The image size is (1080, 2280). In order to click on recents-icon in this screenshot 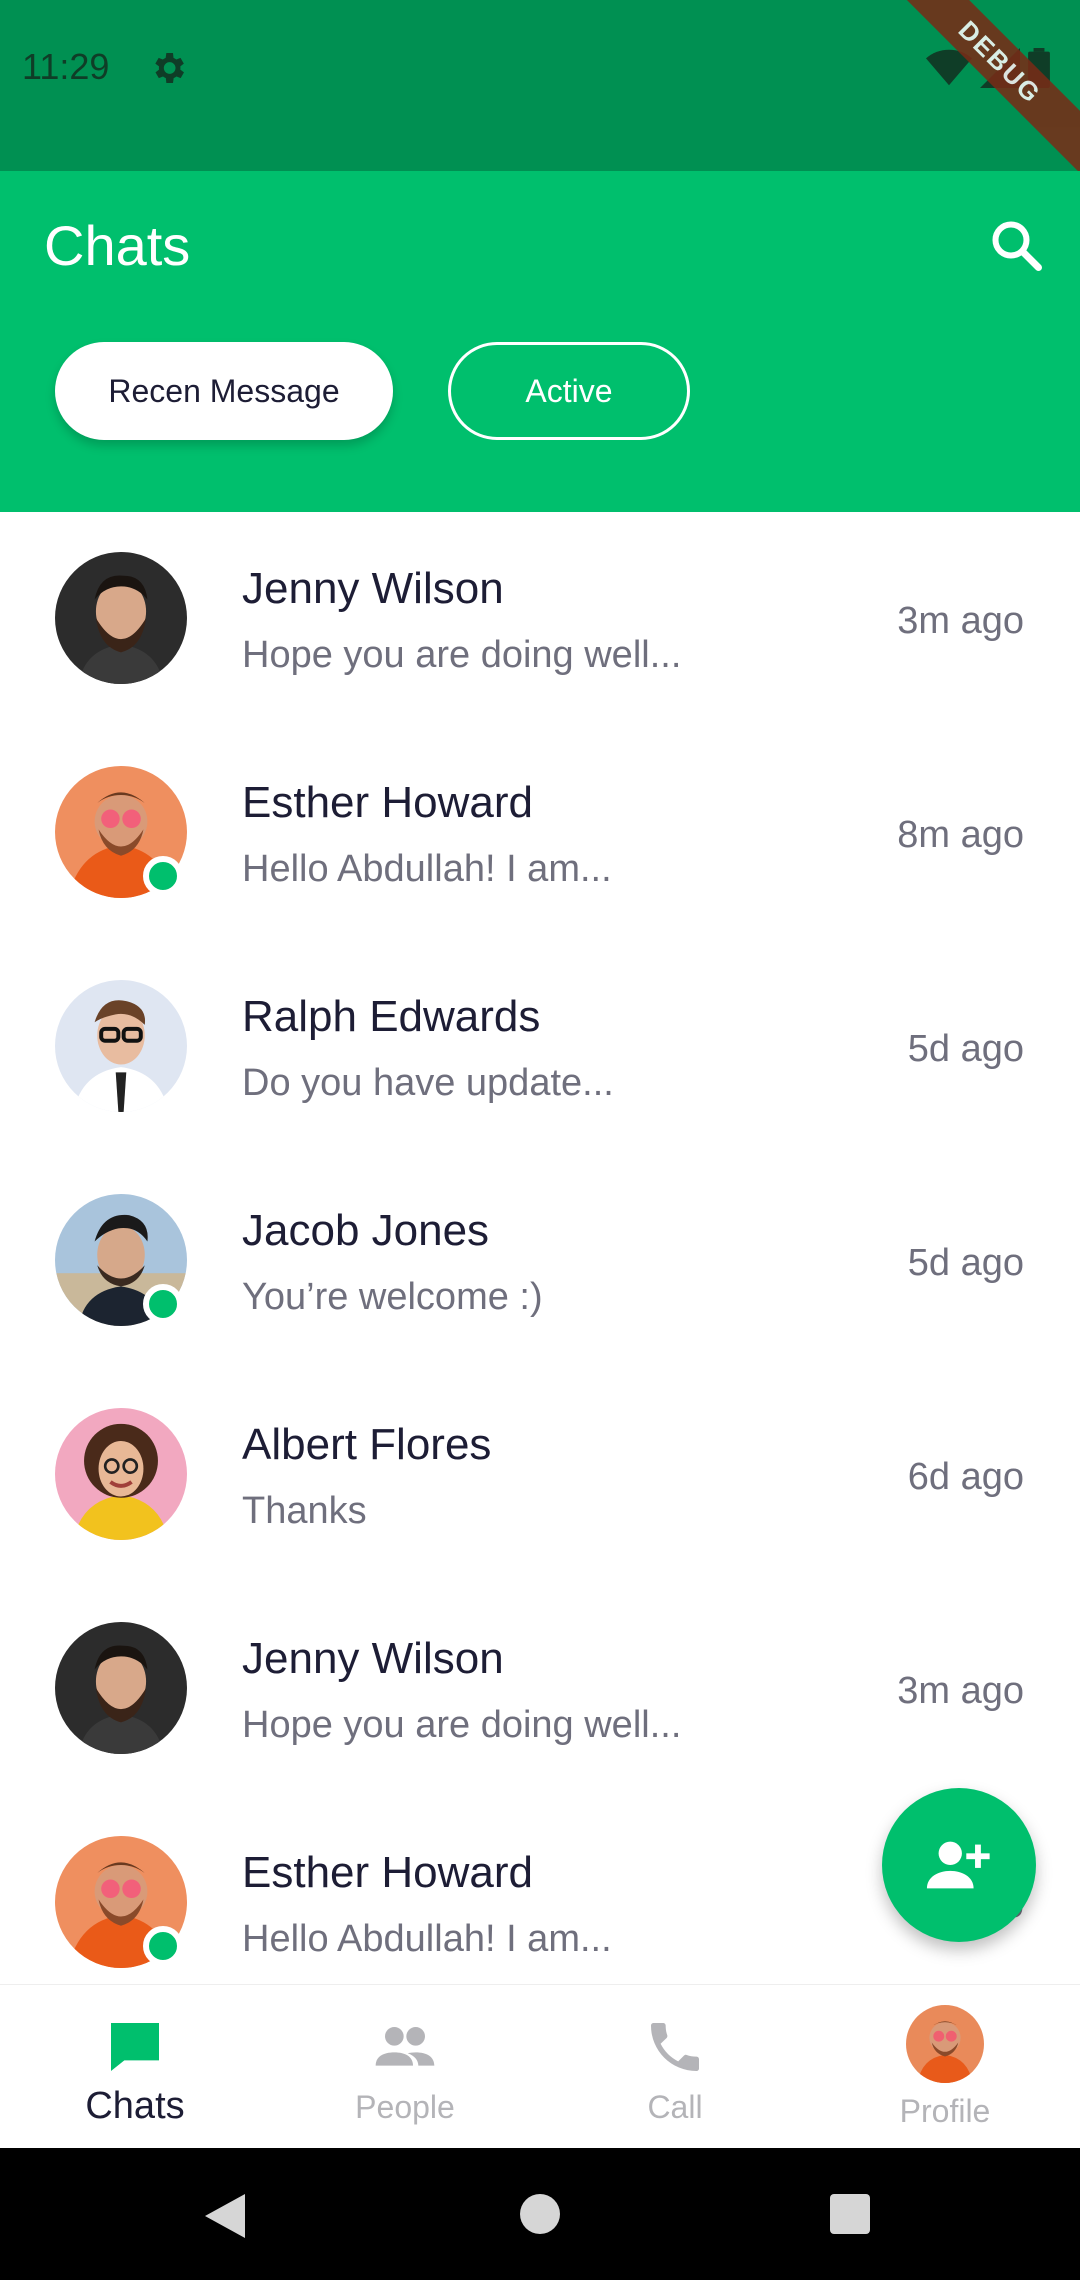, I will do `click(850, 2214)`.